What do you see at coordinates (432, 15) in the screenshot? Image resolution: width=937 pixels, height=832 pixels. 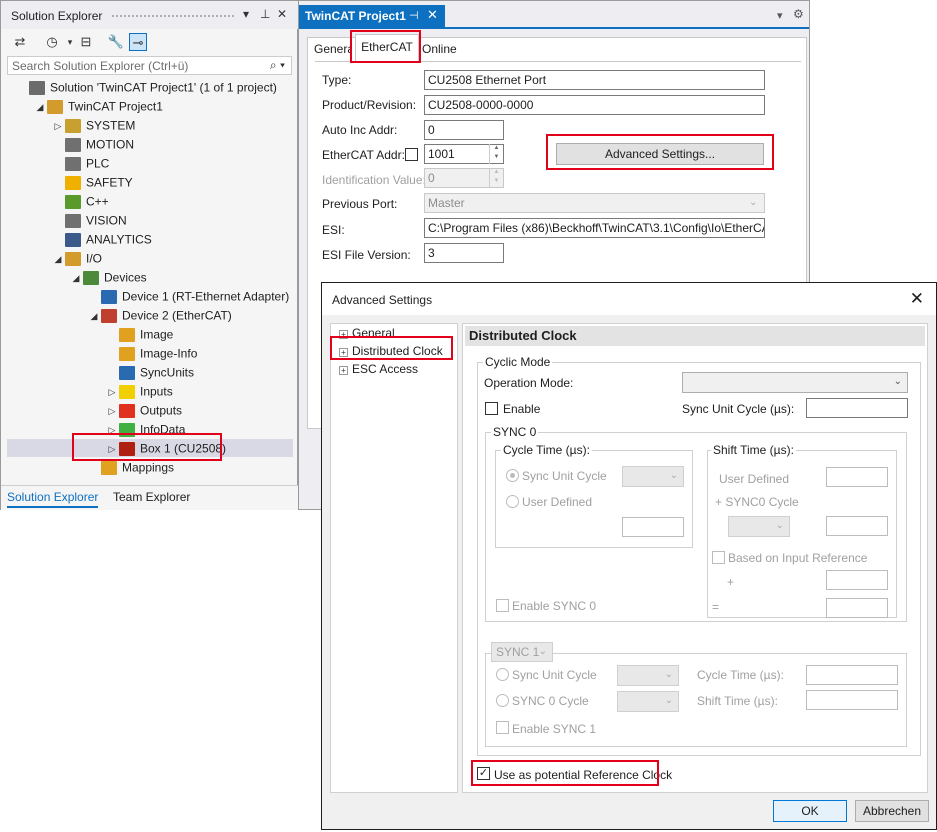 I see `close-tab-icon: ✕` at bounding box center [432, 15].